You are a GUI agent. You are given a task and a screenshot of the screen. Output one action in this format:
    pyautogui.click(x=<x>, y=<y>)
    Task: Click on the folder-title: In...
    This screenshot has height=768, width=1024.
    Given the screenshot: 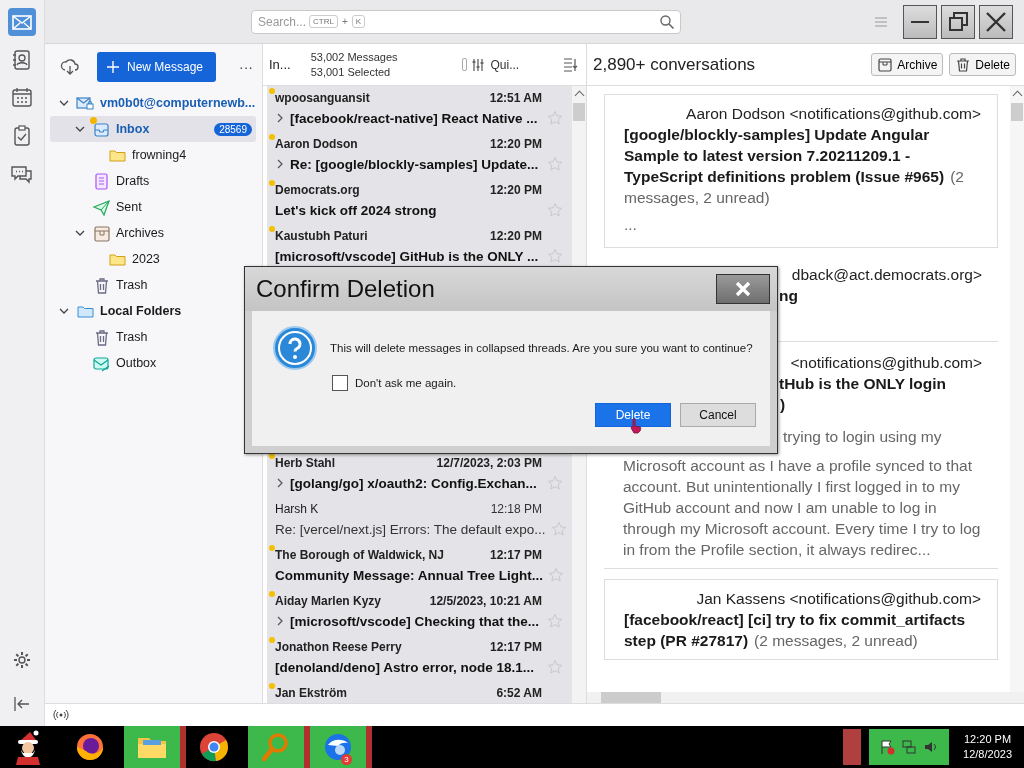 What is the action you would take?
    pyautogui.click(x=280, y=64)
    